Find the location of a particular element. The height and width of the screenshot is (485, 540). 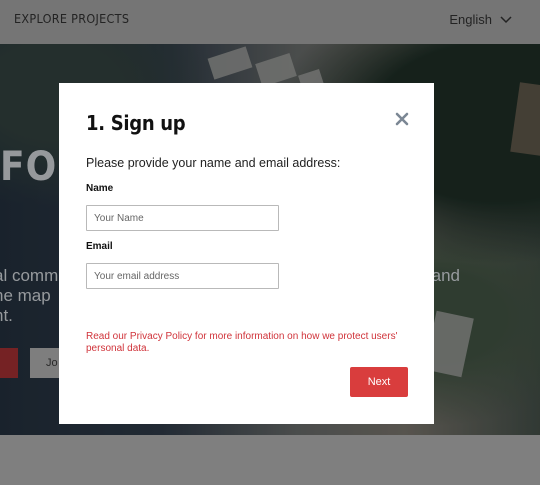

email-label: Email is located at coordinates (99, 246).